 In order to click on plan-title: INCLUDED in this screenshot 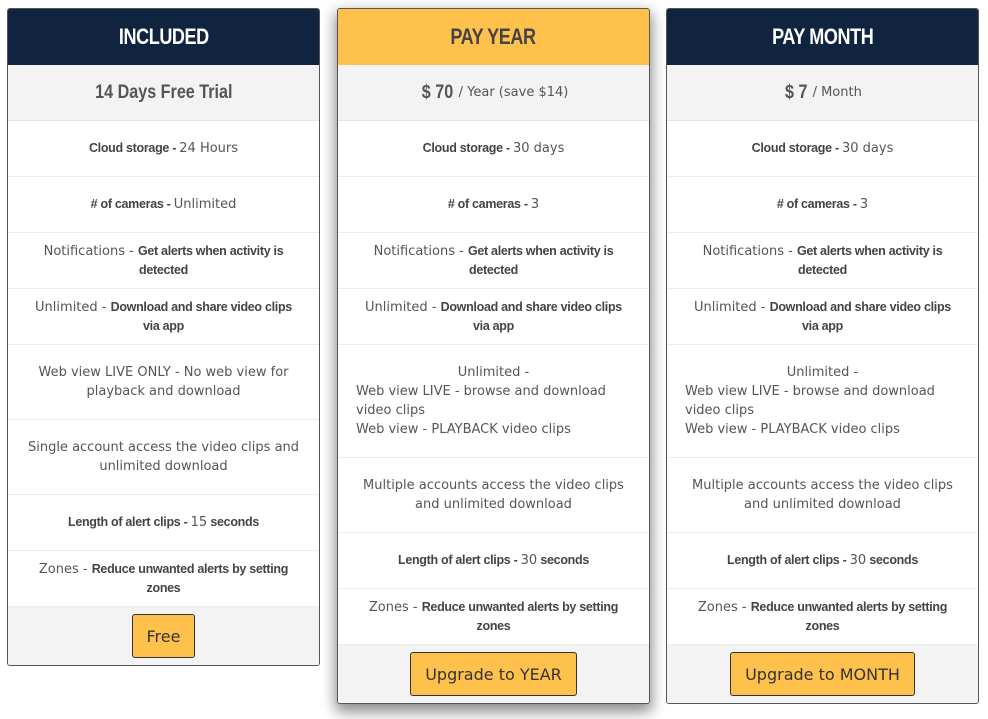, I will do `click(163, 36)`.